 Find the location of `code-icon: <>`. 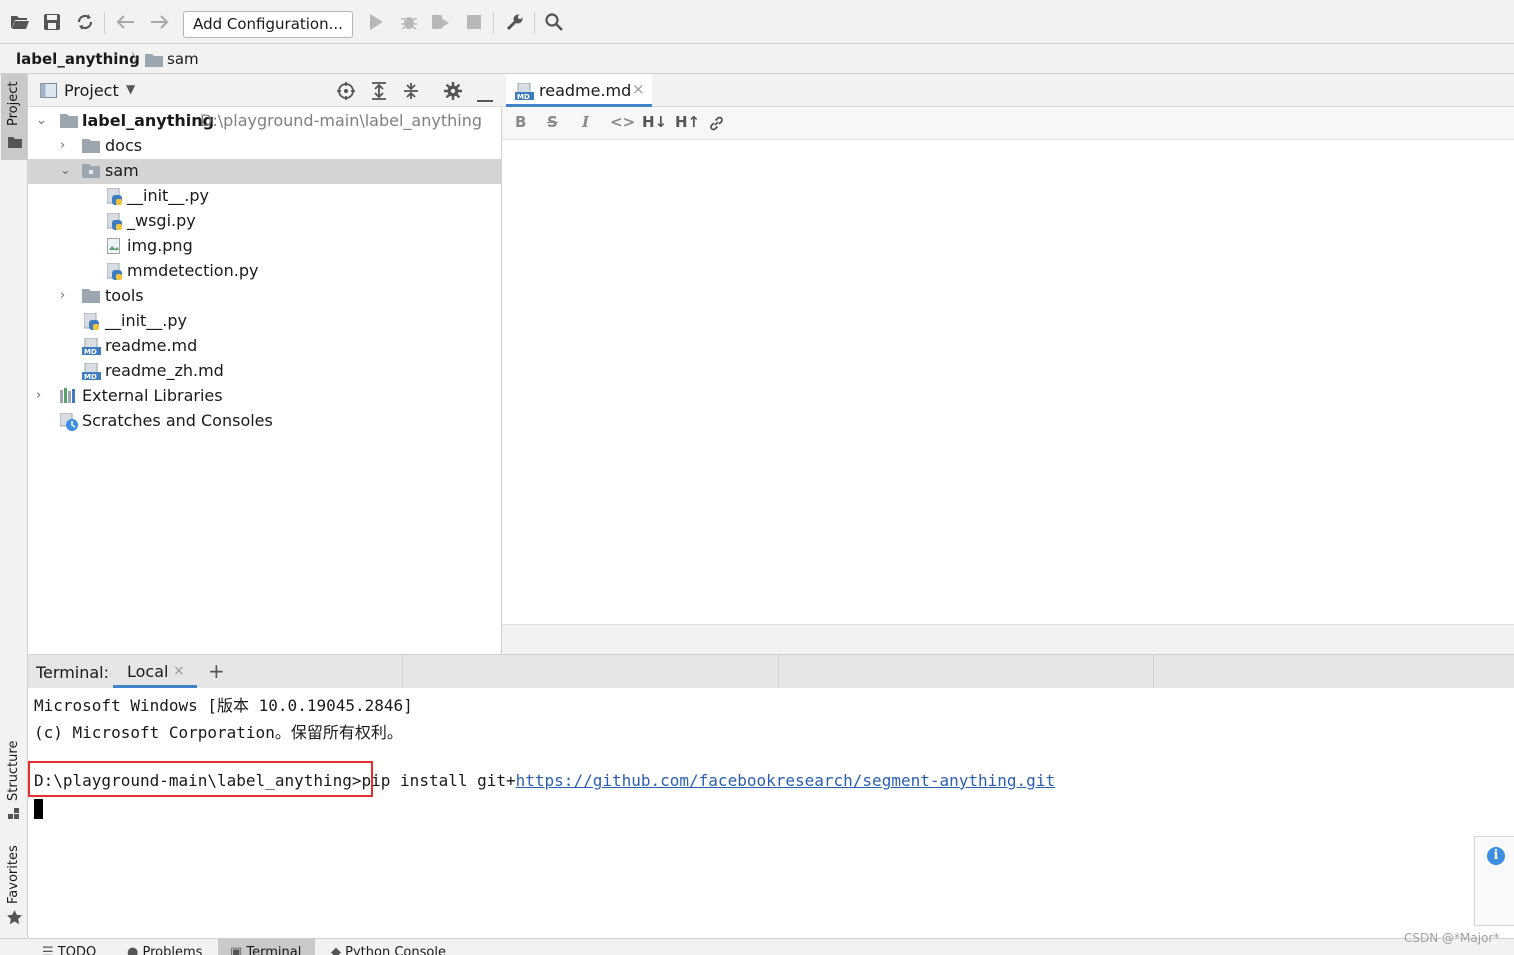

code-icon: <> is located at coordinates (622, 122).